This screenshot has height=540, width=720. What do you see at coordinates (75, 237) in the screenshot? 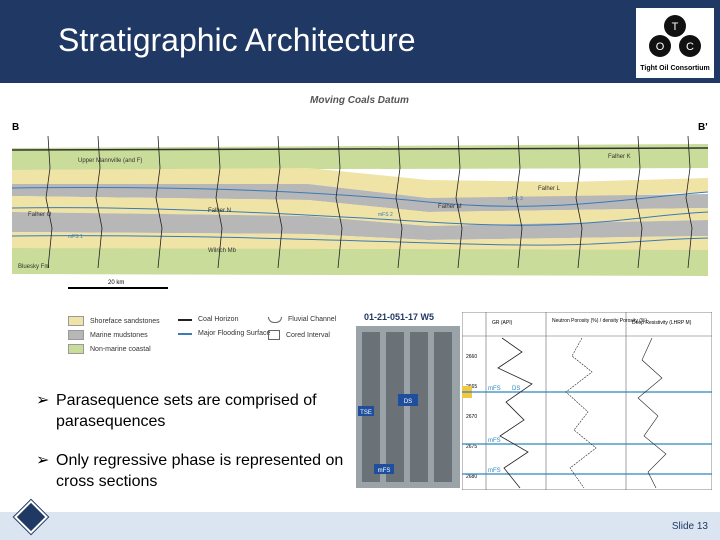
I see `marker-mfs1: mFS 1` at bounding box center [75, 237].